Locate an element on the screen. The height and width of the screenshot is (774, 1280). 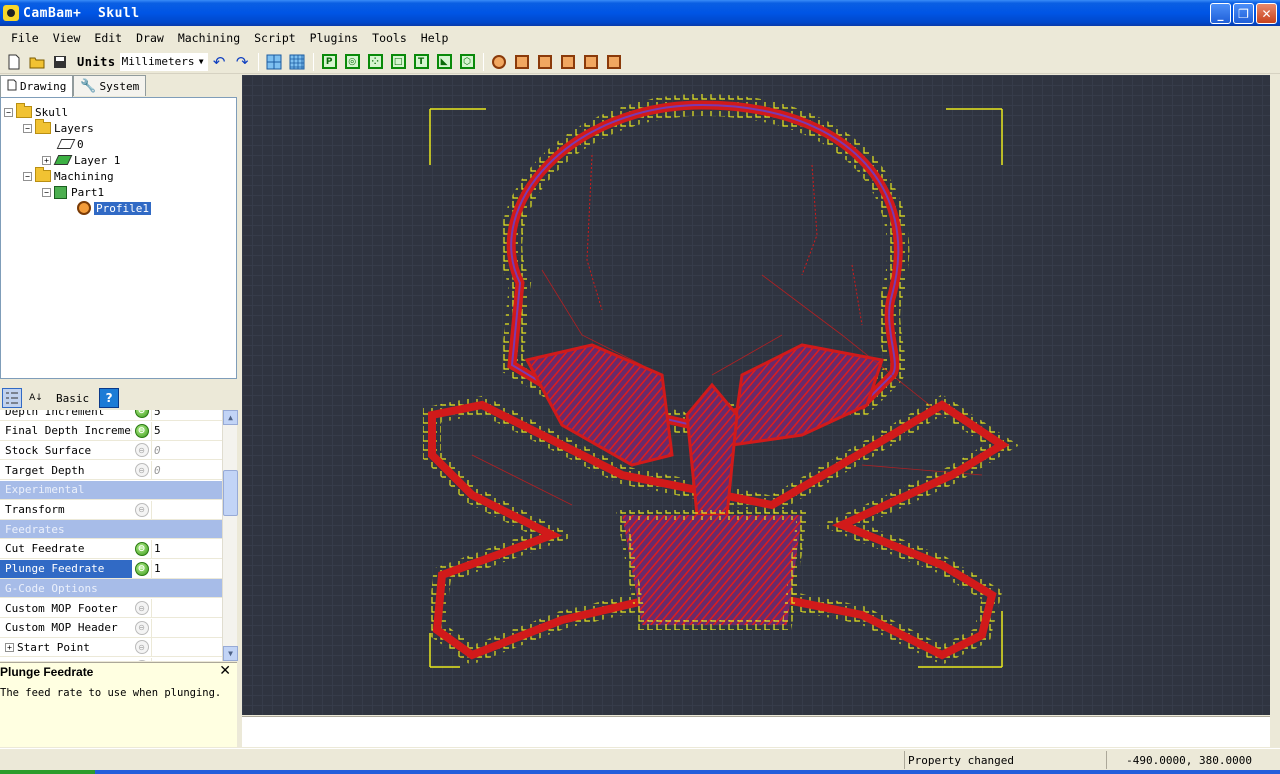
property-row: Custom MOP Footer ⊖ is located at coordinates (111, 608).